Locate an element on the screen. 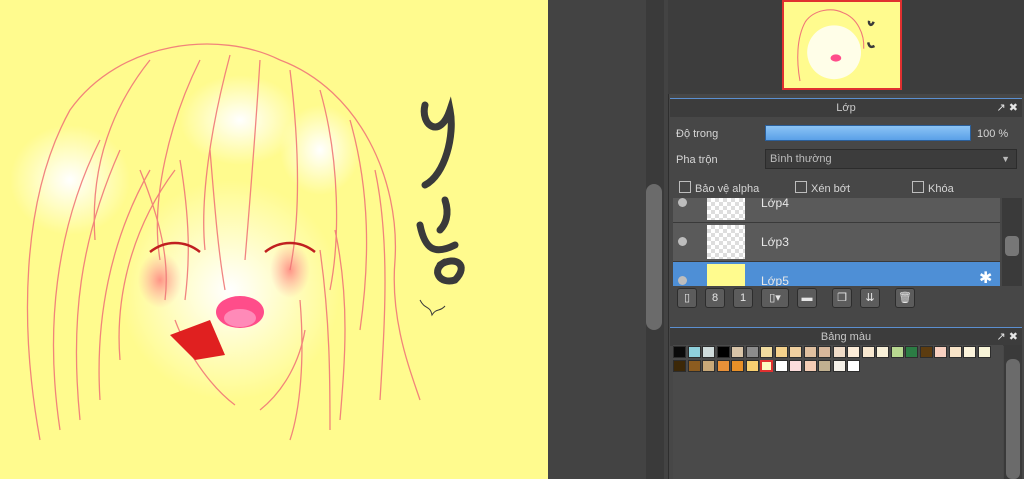 The width and height of the screenshot is (1024, 479). layer-list: Lớp4 Lớp3 Lớp5 ✱ is located at coordinates (836, 242).